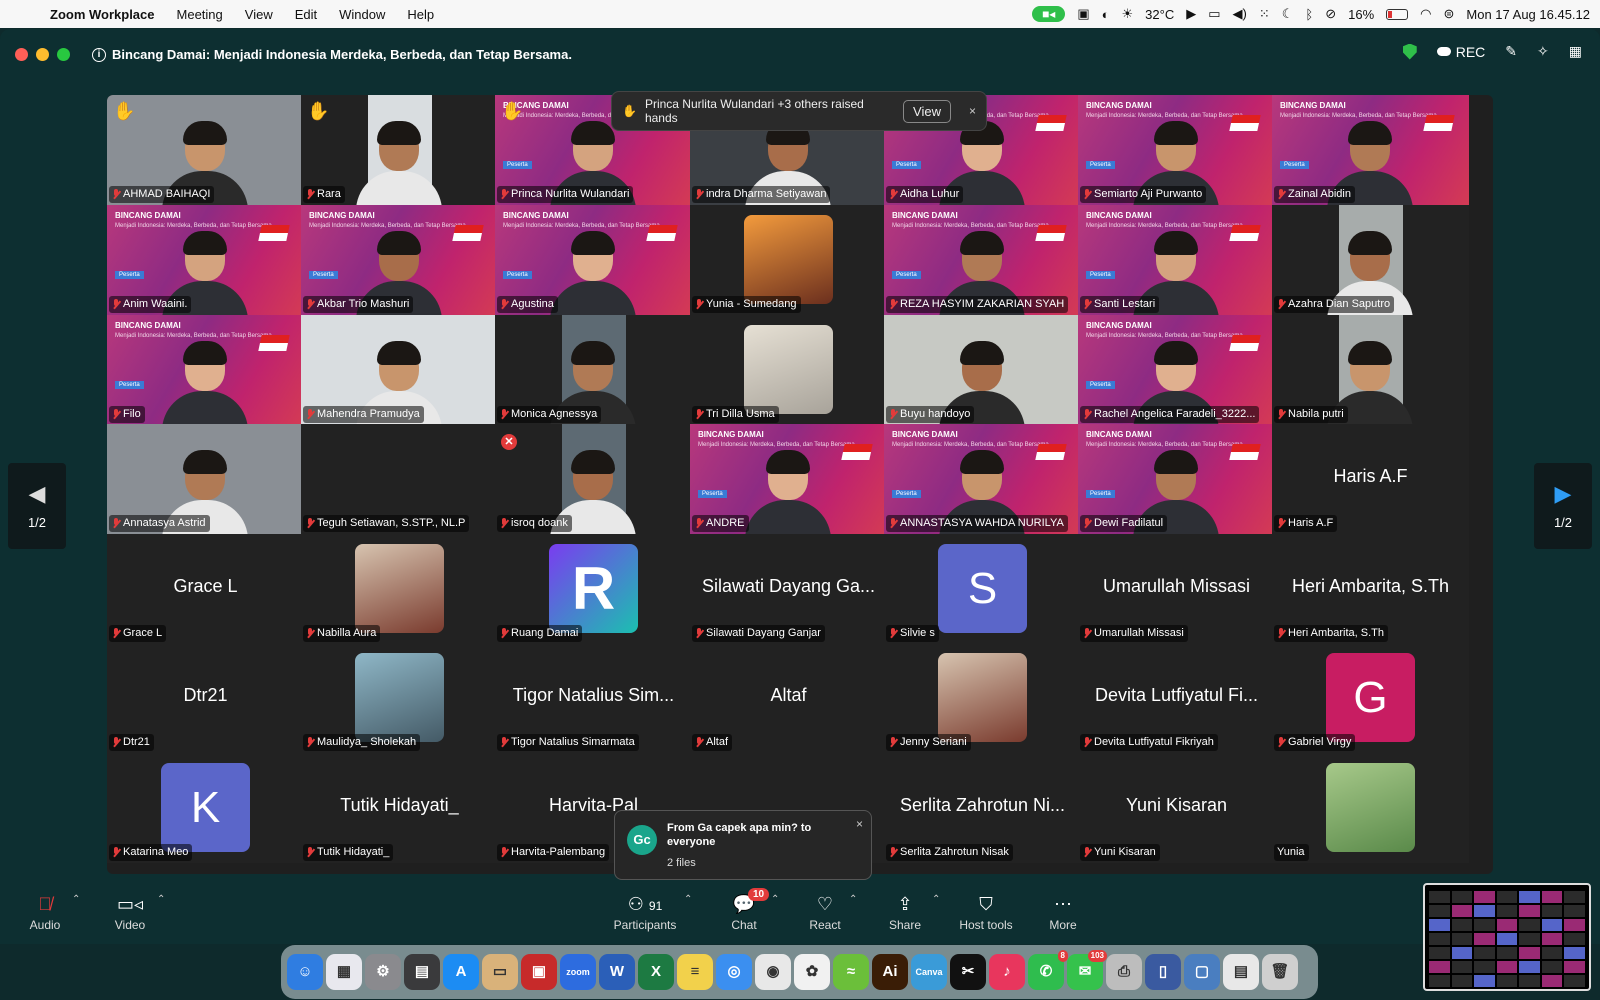  Describe the element at coordinates (593, 589) in the screenshot. I see `participant-tile: R Ruang Damai` at that location.